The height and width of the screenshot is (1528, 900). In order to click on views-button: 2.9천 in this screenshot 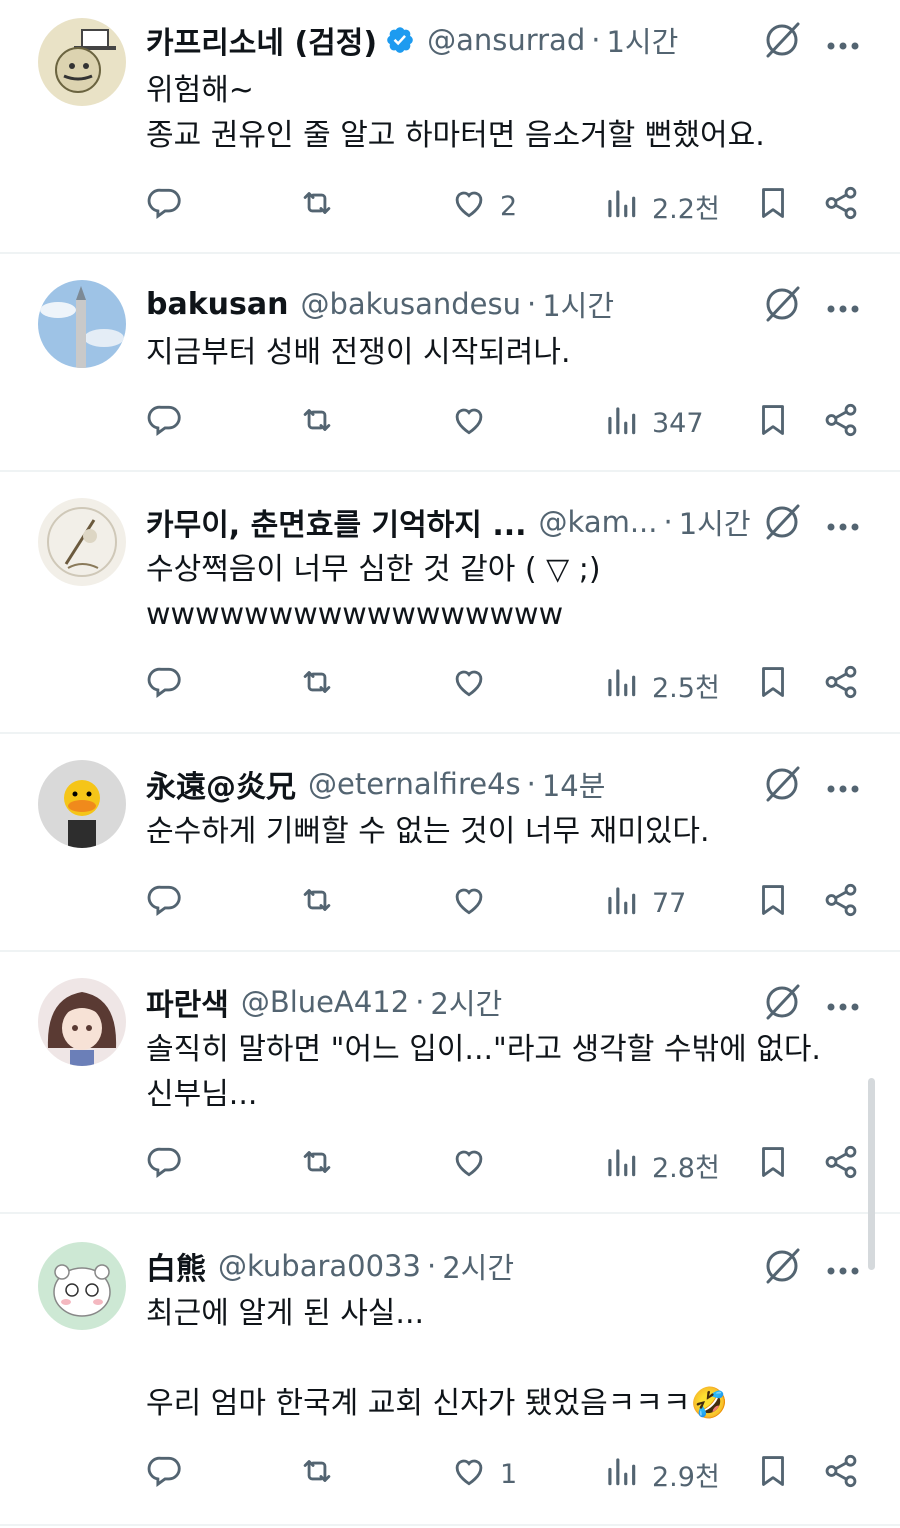, I will do `click(661, 1474)`.